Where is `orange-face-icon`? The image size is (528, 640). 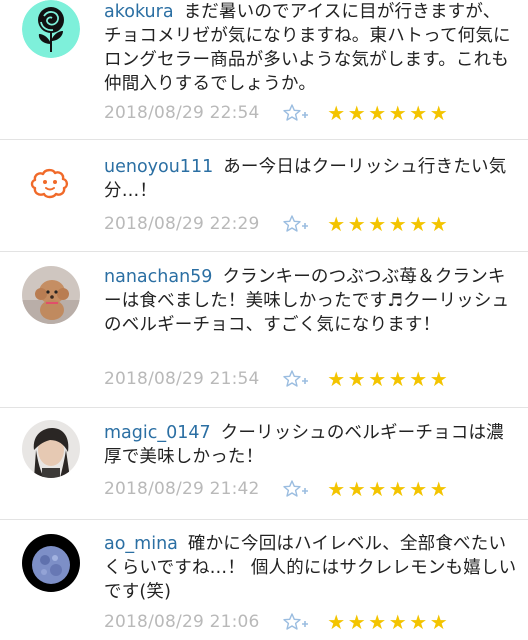 orange-face-icon is located at coordinates (49, 183).